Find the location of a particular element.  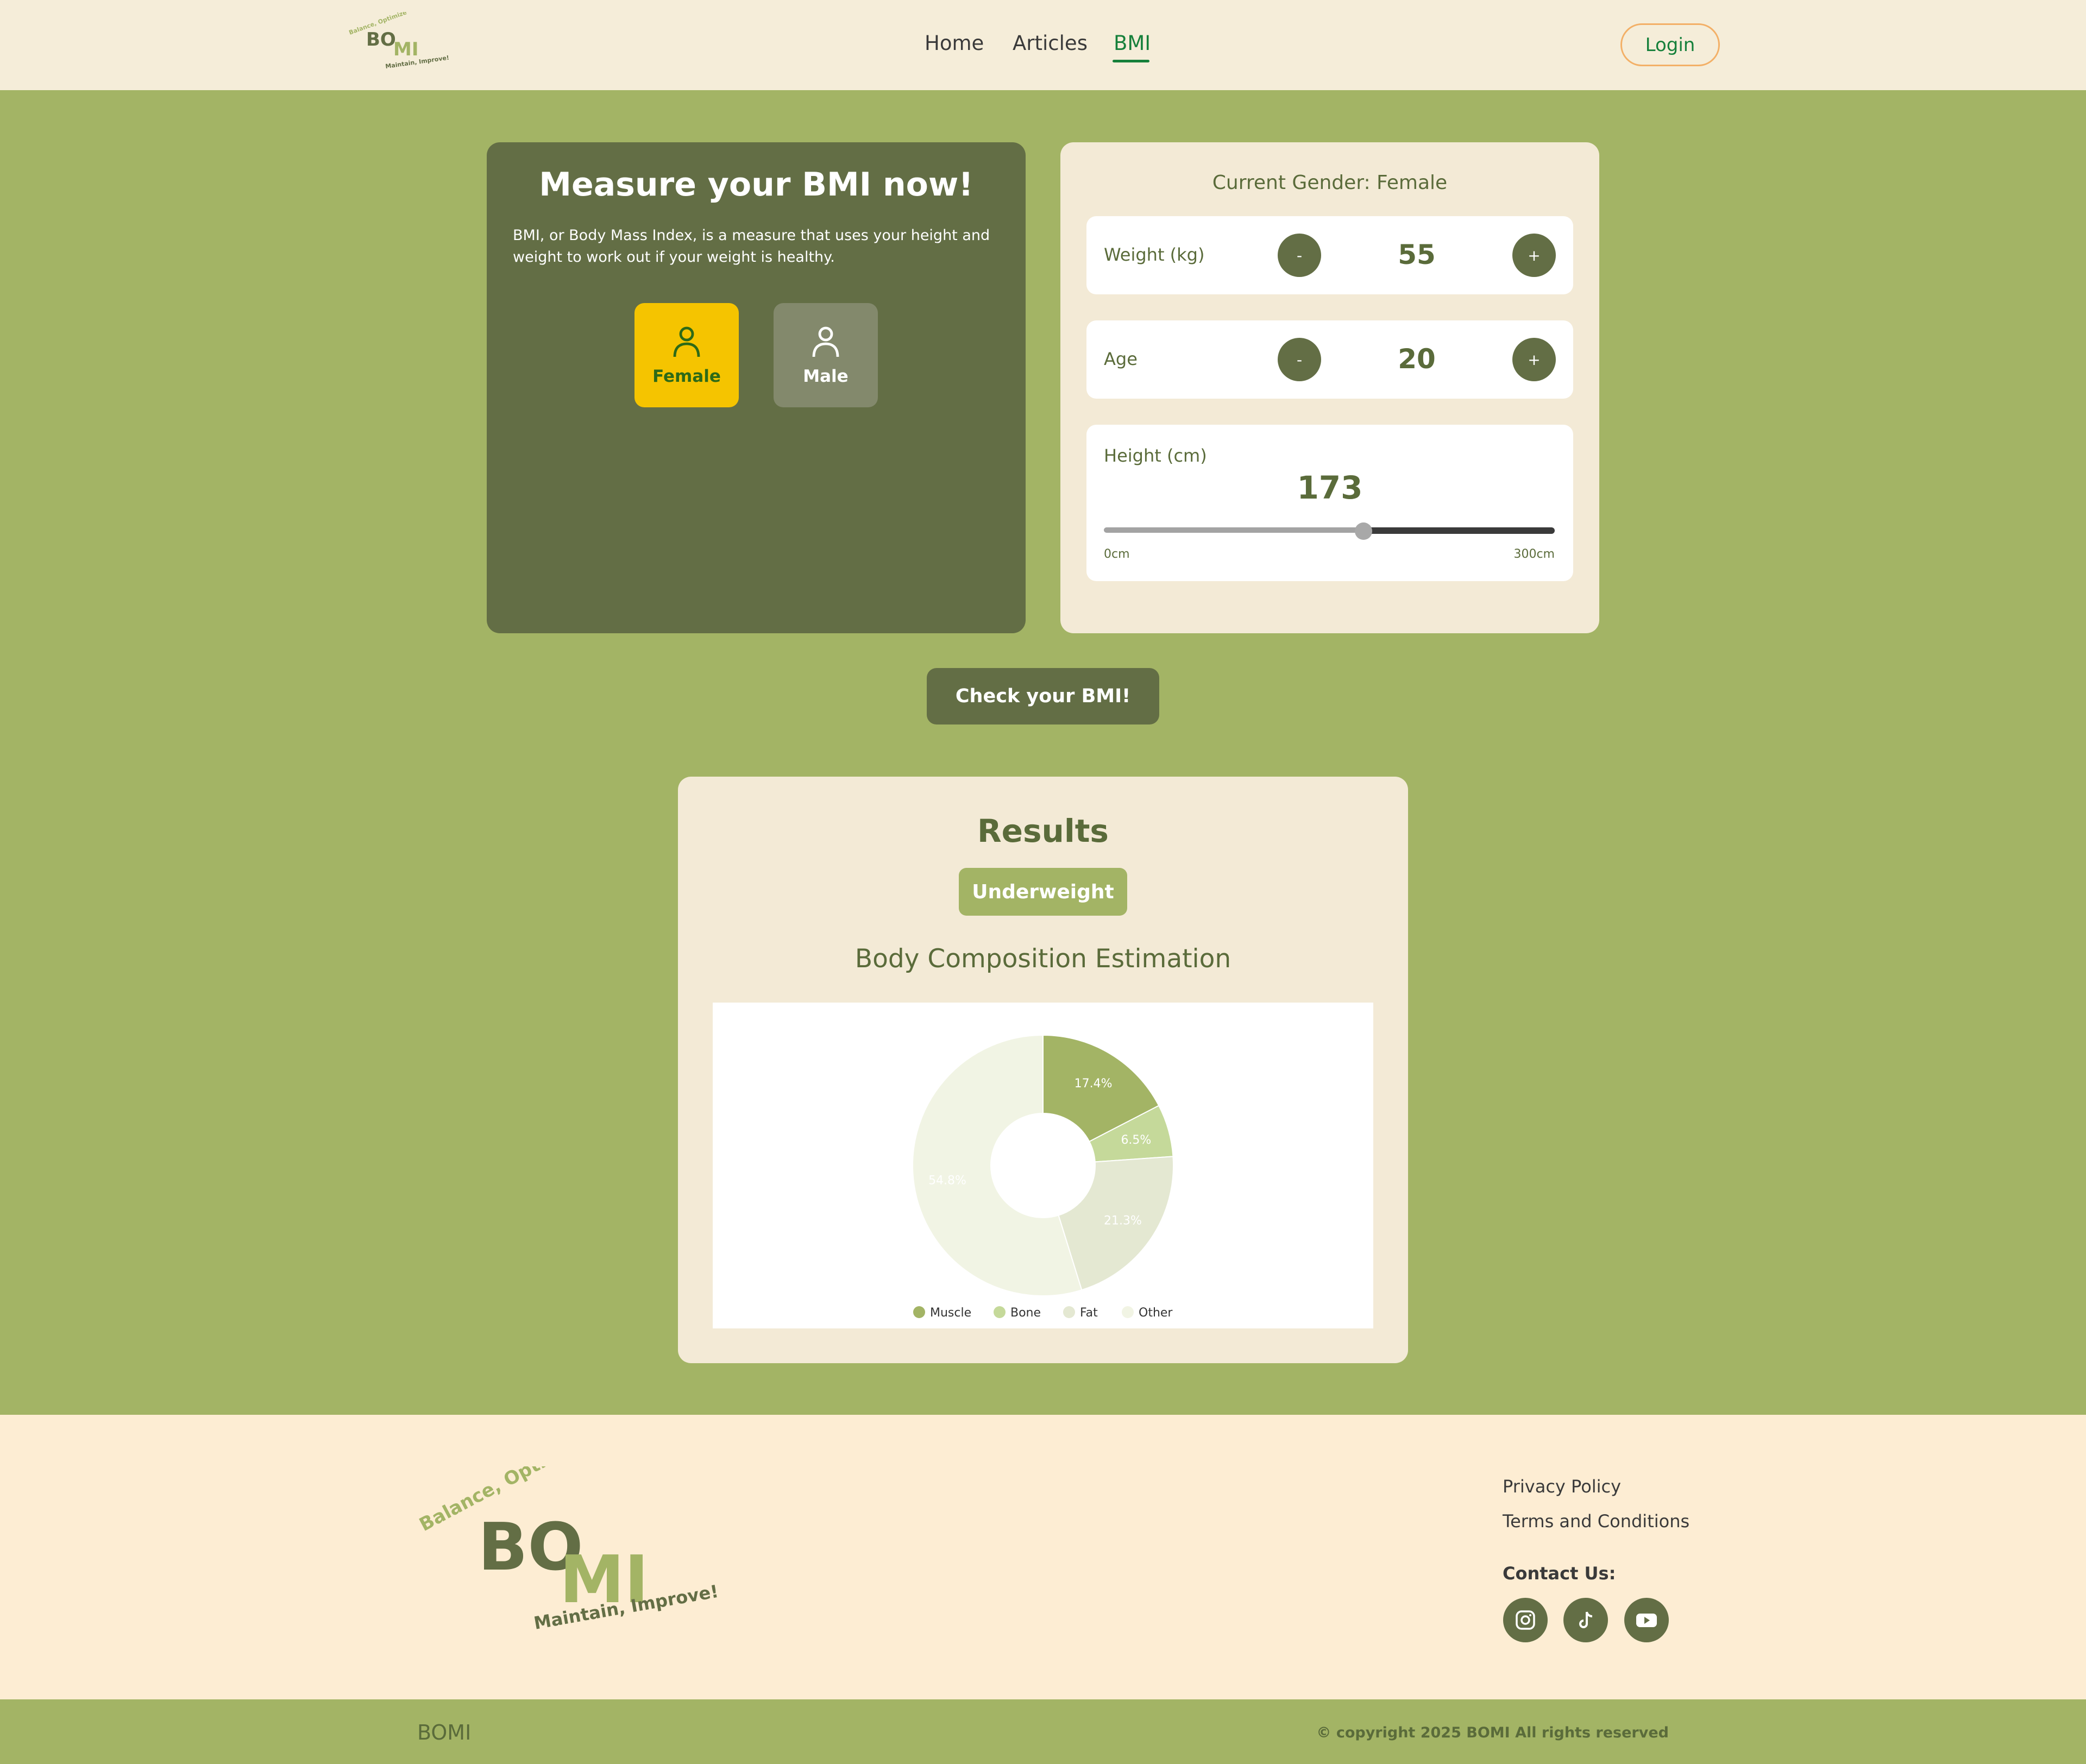

donut-chart: 17.4% 6.5% 21.3% 54.8% Muscle Bone Fat Other is located at coordinates (1043, 1177).